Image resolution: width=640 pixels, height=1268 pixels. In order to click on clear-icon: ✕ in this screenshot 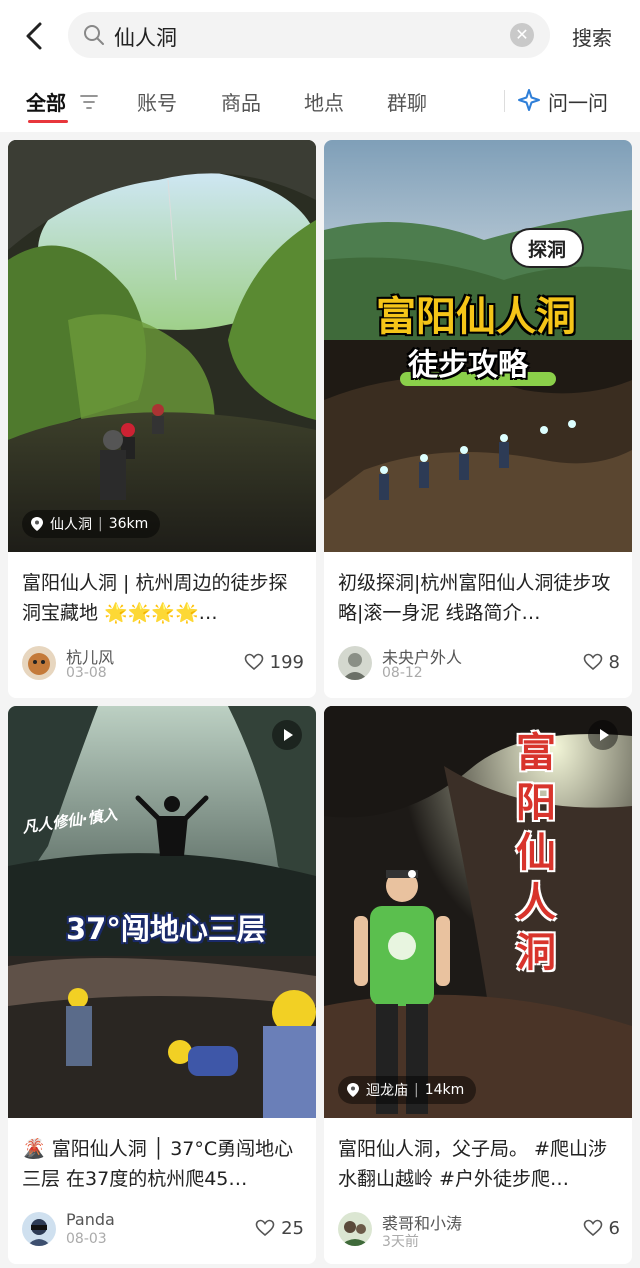, I will do `click(522, 35)`.